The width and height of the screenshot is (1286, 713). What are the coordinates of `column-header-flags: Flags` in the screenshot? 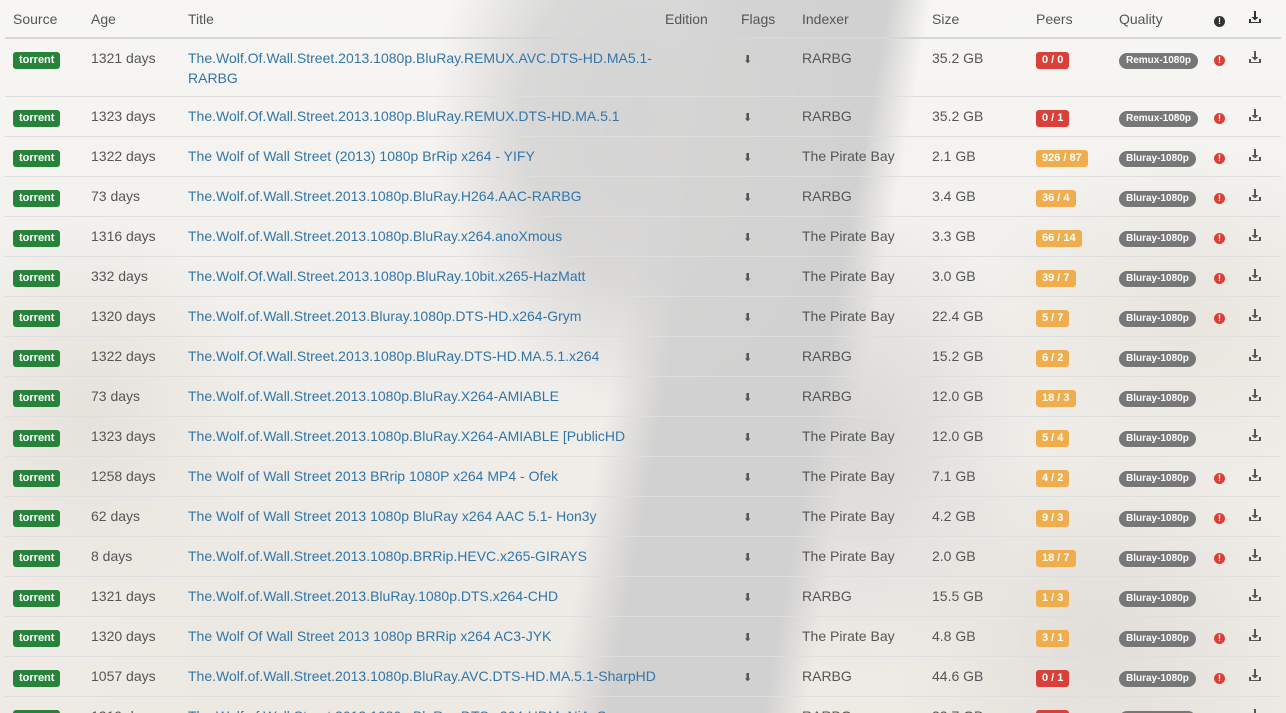 It's located at (763, 19).